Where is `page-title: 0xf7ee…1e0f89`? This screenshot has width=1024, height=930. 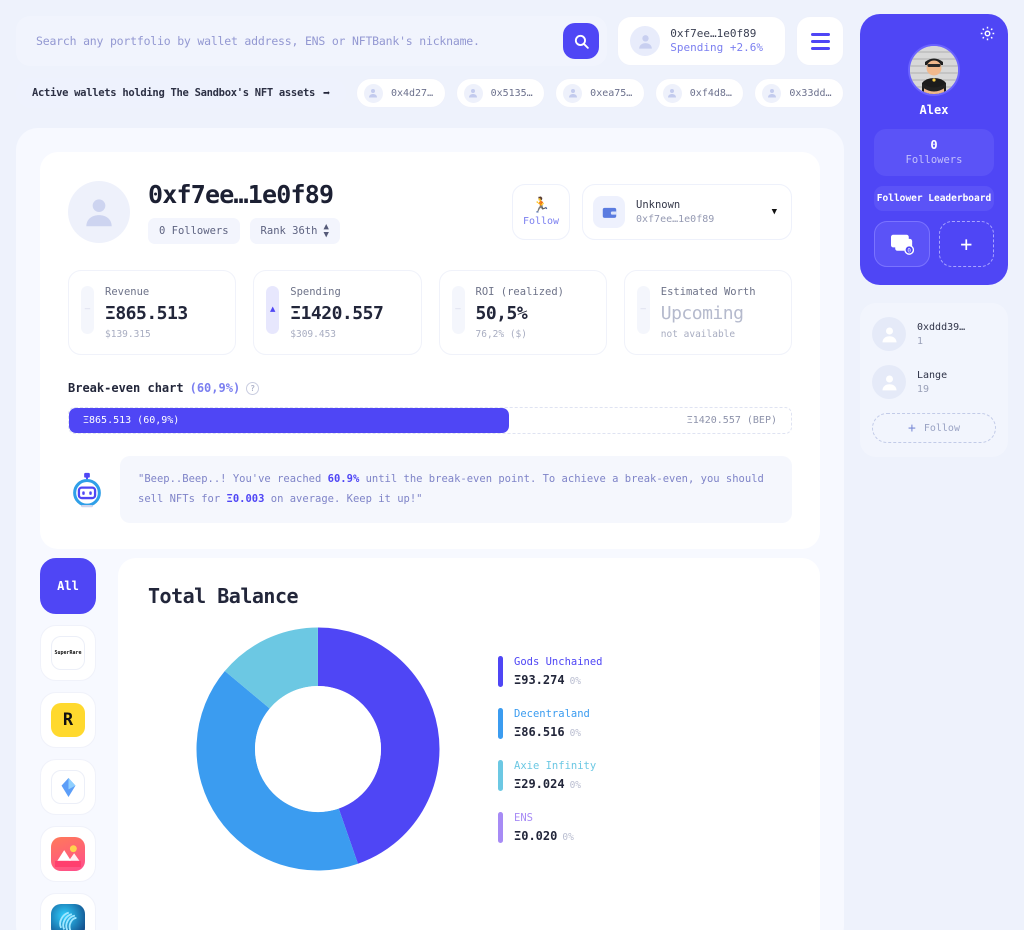 page-title: 0xf7ee…1e0f89 is located at coordinates (241, 194).